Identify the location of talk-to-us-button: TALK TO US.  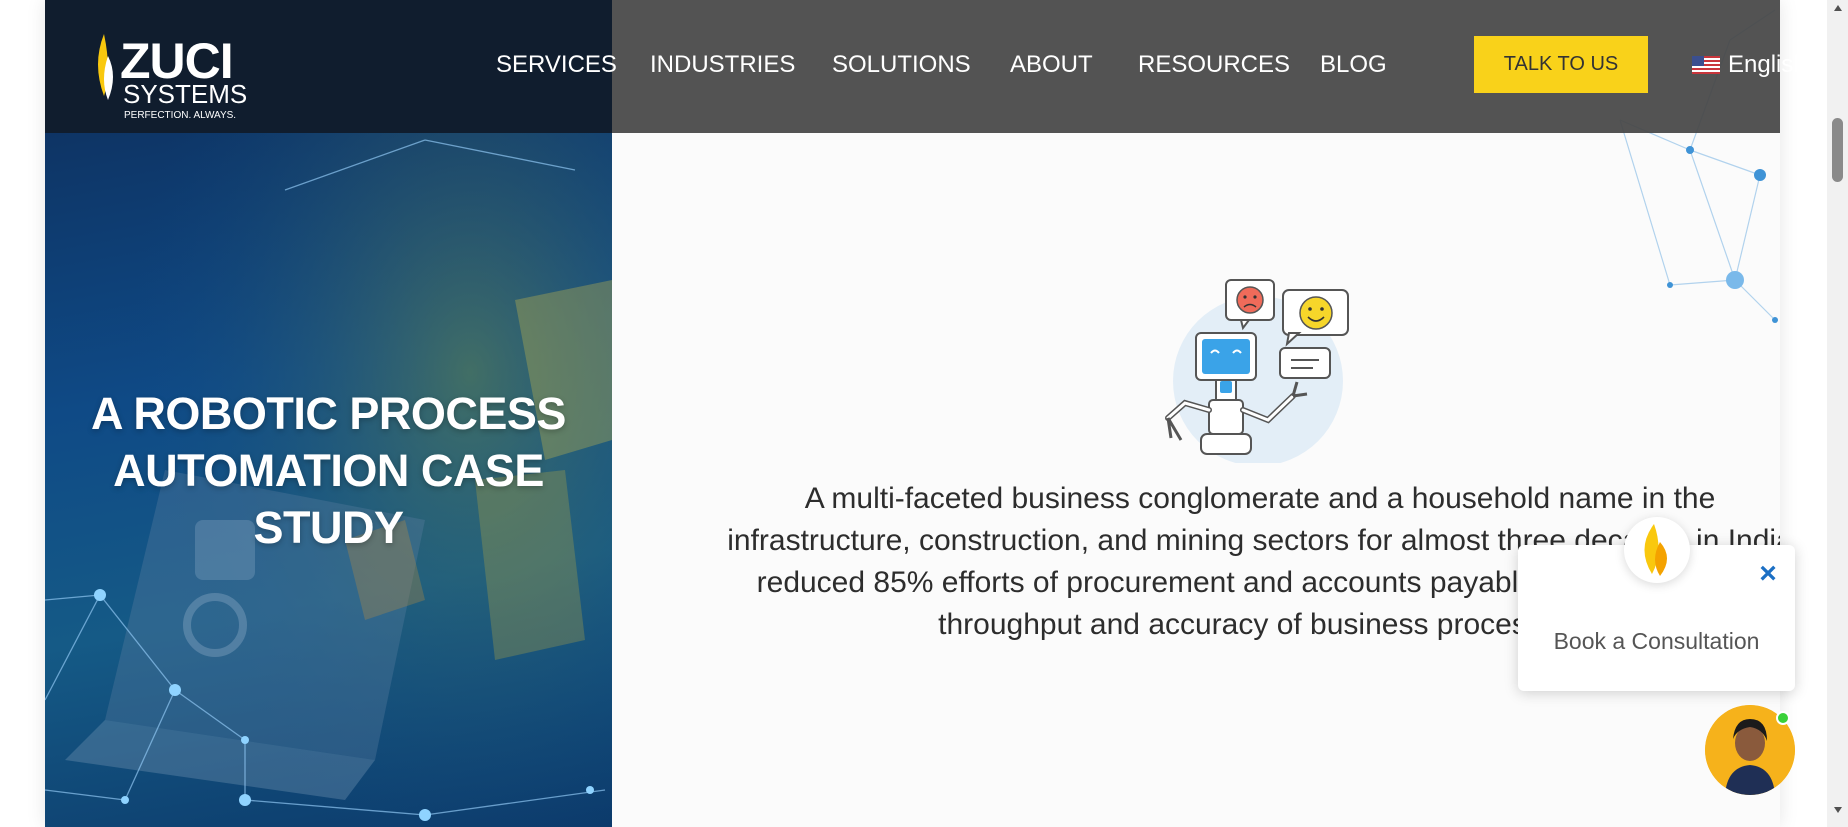
(1561, 64).